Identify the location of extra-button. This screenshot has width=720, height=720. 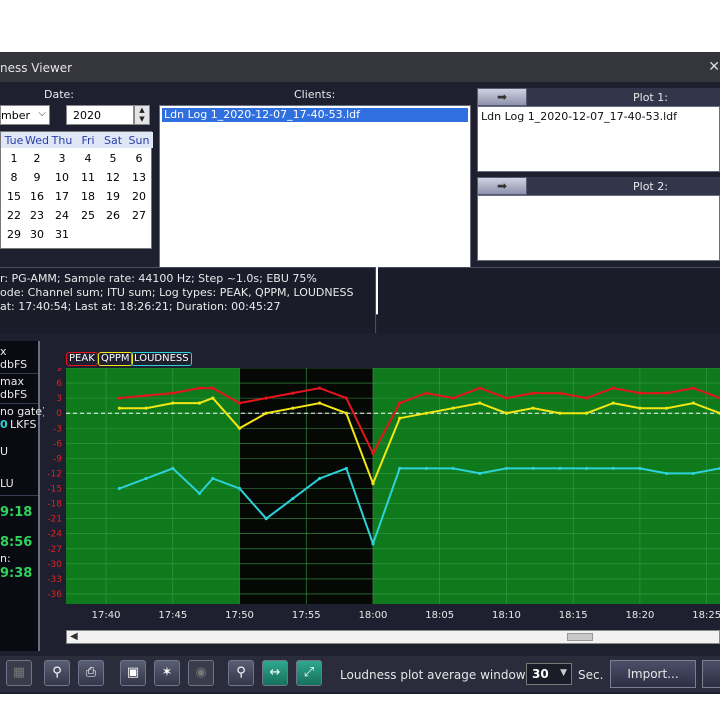
(711, 674).